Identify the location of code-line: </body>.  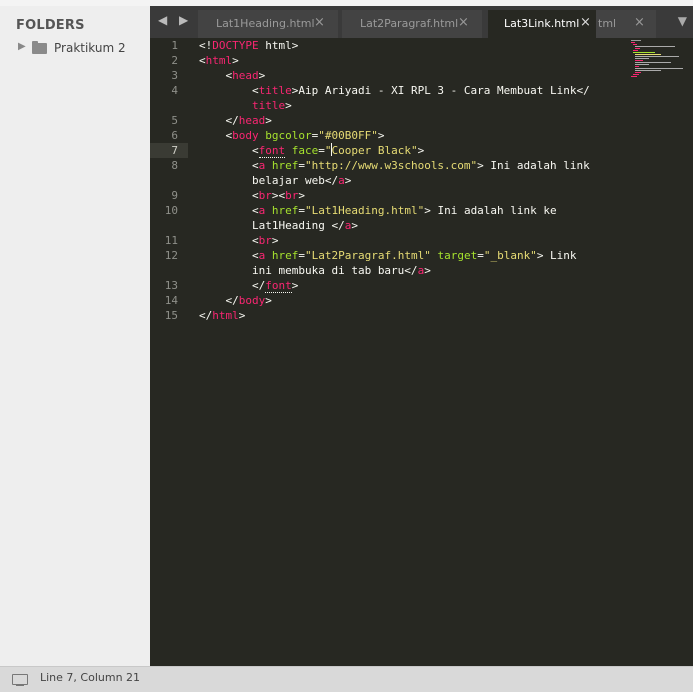
(235, 300).